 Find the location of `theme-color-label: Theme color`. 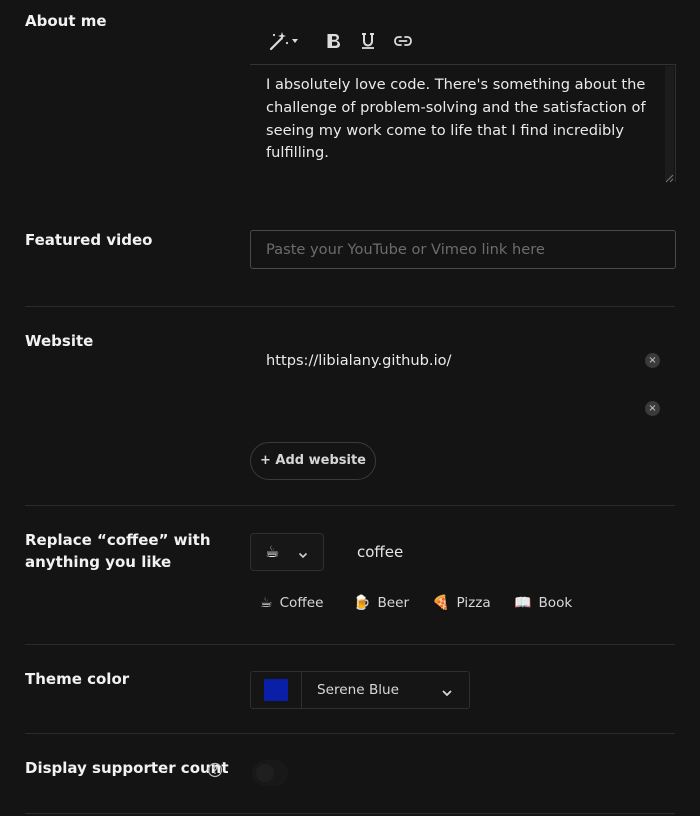

theme-color-label: Theme color is located at coordinates (77, 679).